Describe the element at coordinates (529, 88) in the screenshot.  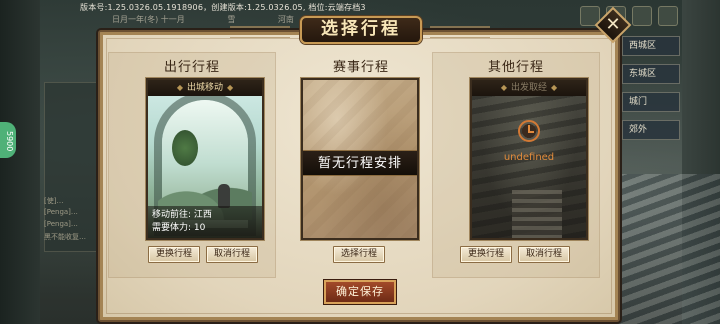
I see `card-title: ◆ 出发取经 ◆` at that location.